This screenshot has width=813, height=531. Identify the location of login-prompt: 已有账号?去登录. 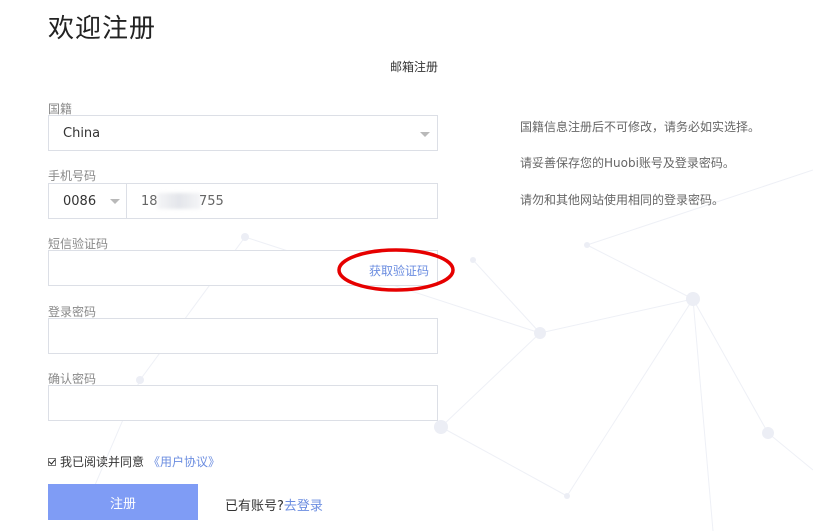
(274, 504).